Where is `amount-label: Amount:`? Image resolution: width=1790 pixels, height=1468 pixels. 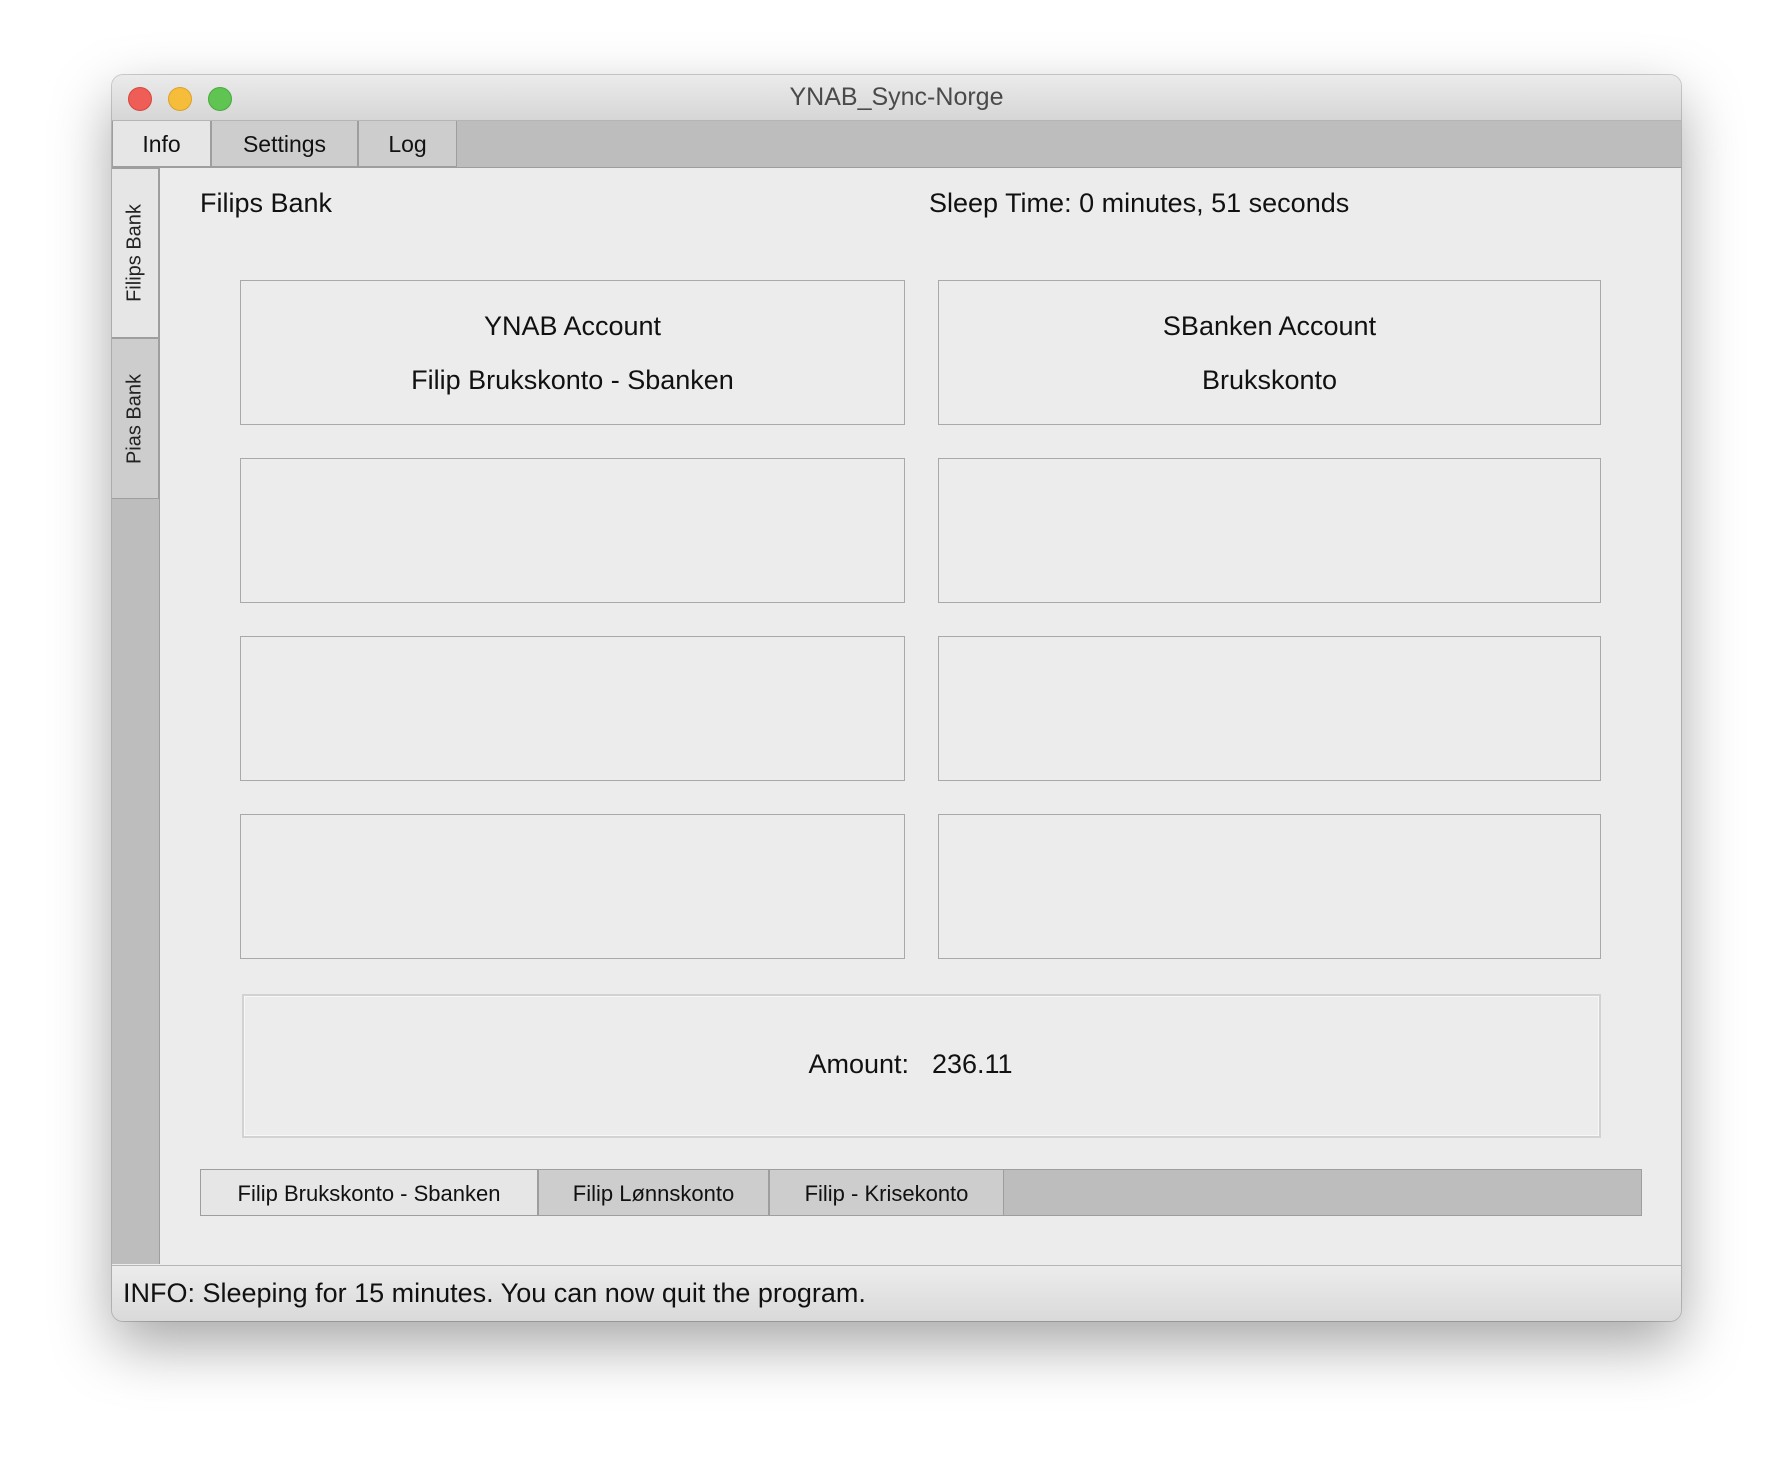
amount-label: Amount: is located at coordinates (858, 1064).